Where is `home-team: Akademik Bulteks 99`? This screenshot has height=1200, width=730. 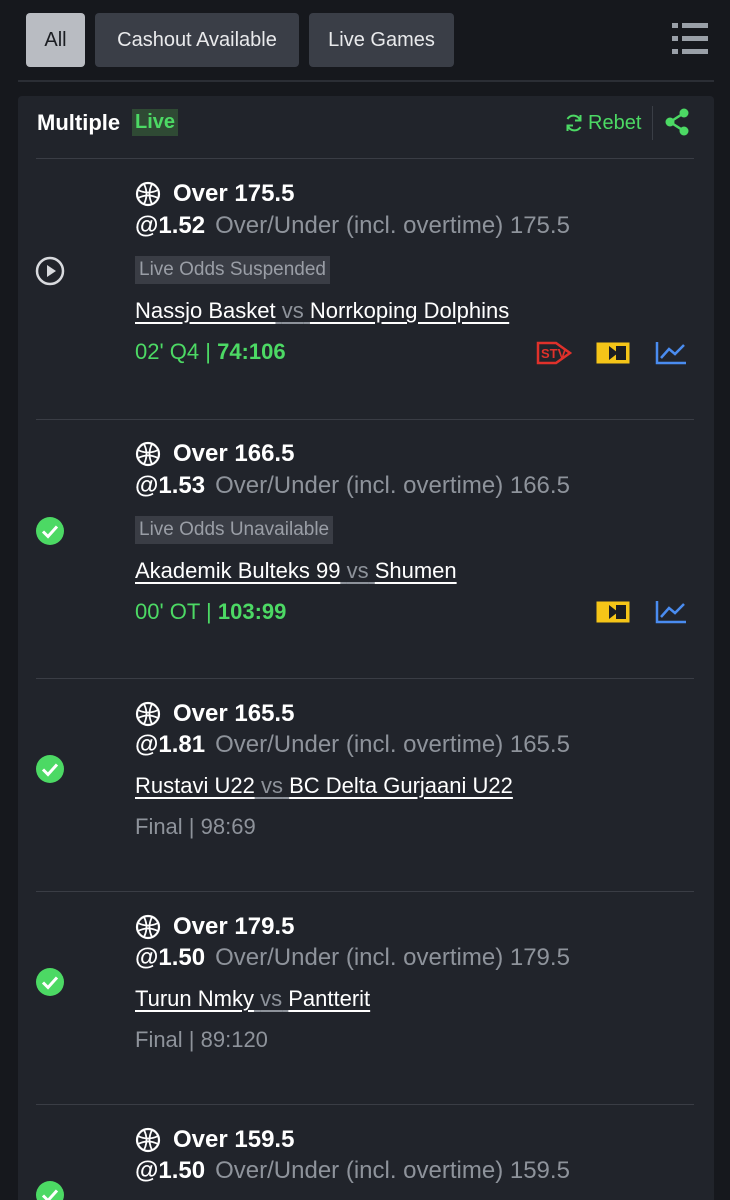 home-team: Akademik Bulteks 99 is located at coordinates (237, 570).